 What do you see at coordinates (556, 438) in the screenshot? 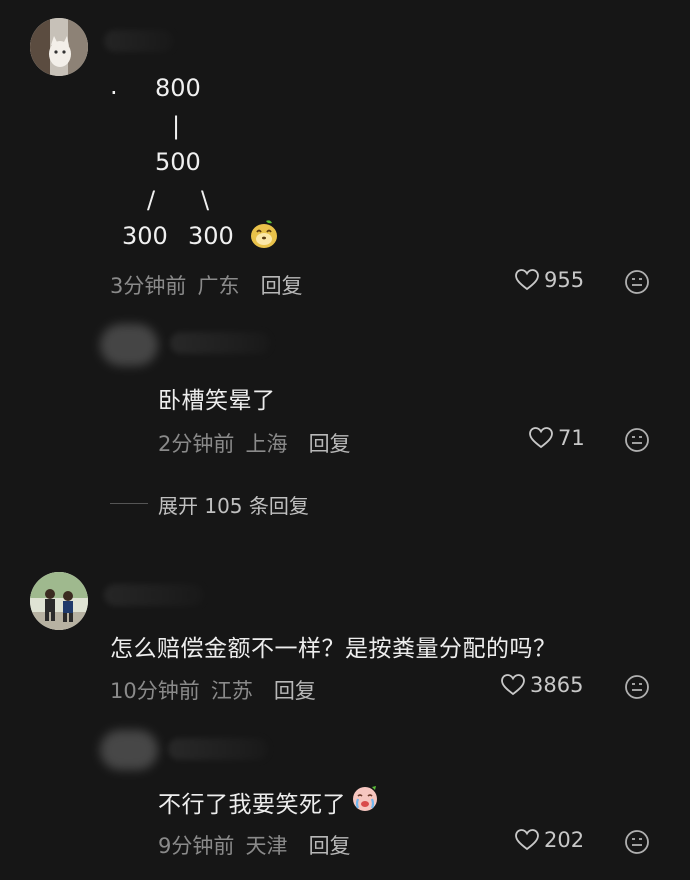
I see `like-button: 71` at bounding box center [556, 438].